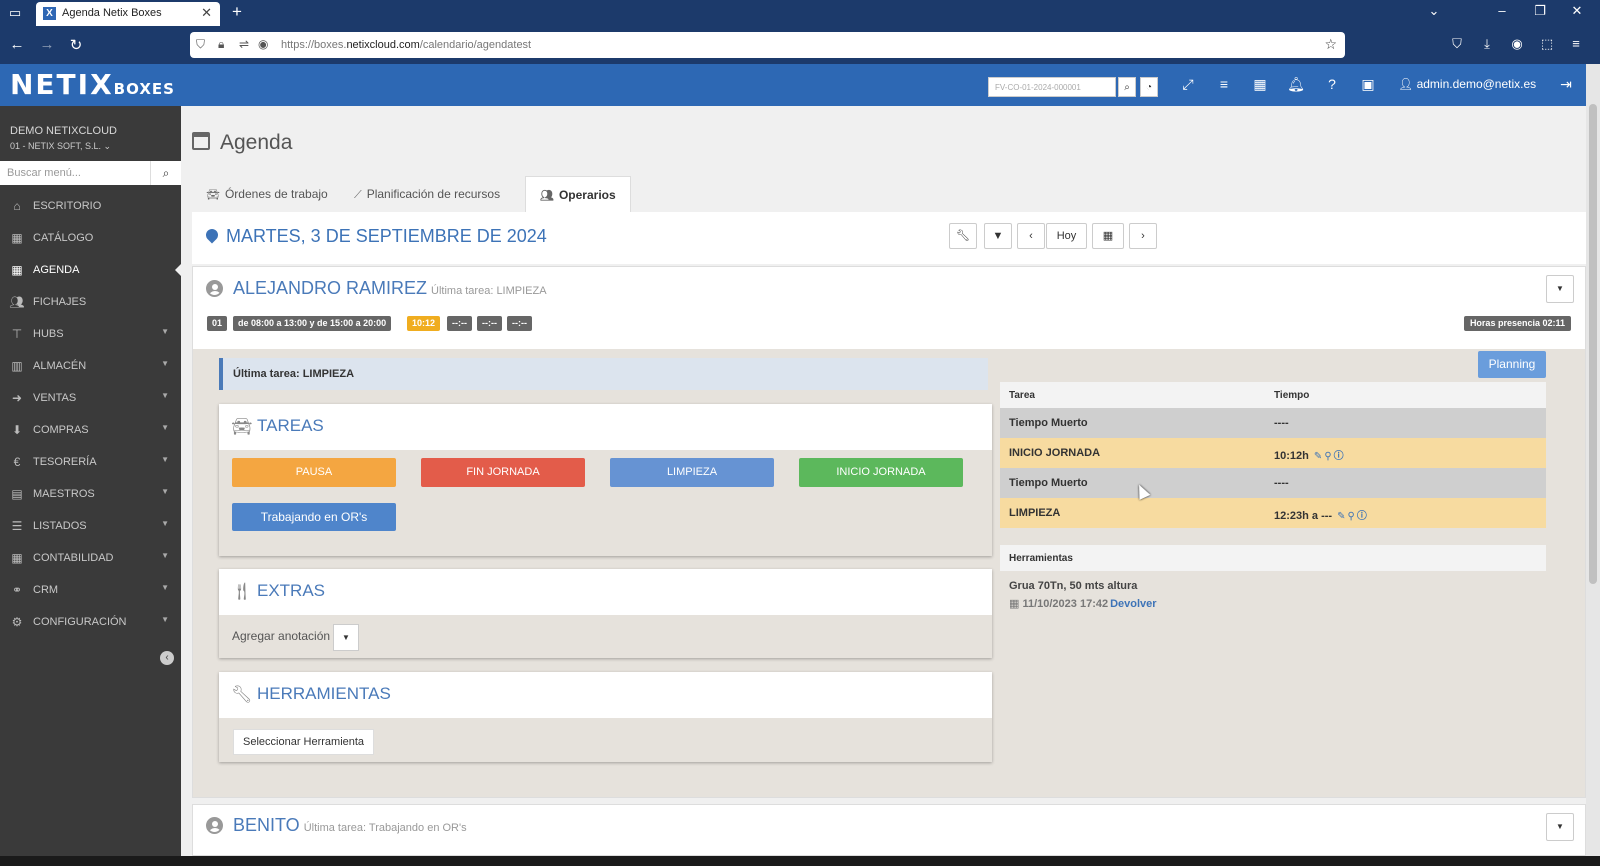  What do you see at coordinates (1502, 10) in the screenshot?
I see `minimize-icon: –` at bounding box center [1502, 10].